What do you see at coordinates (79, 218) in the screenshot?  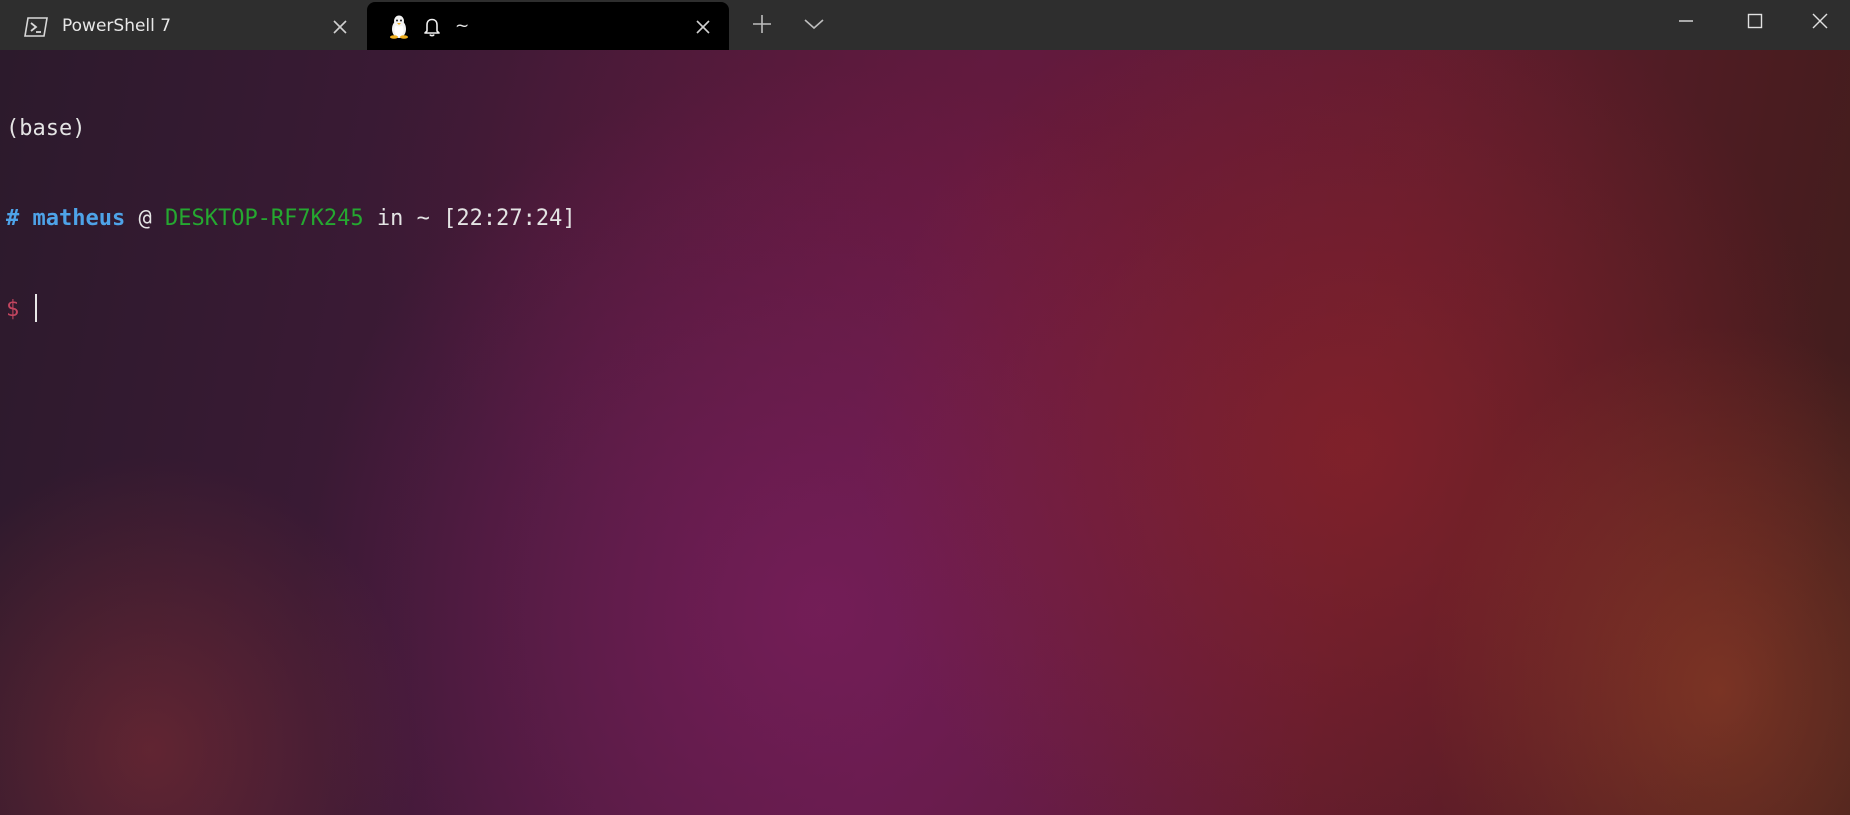 I see `prompt-user: matheus` at bounding box center [79, 218].